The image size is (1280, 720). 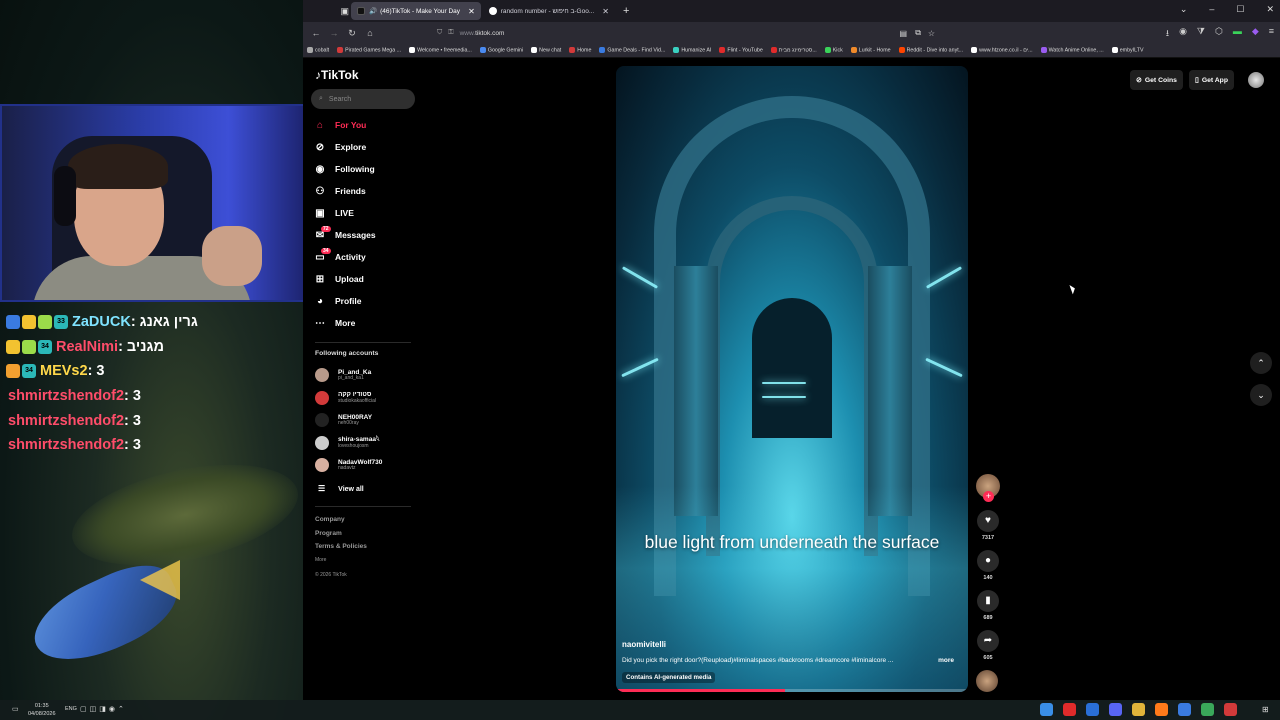 I want to click on get-coins-button: ⊘ Get Coins, so click(x=1156, y=80).